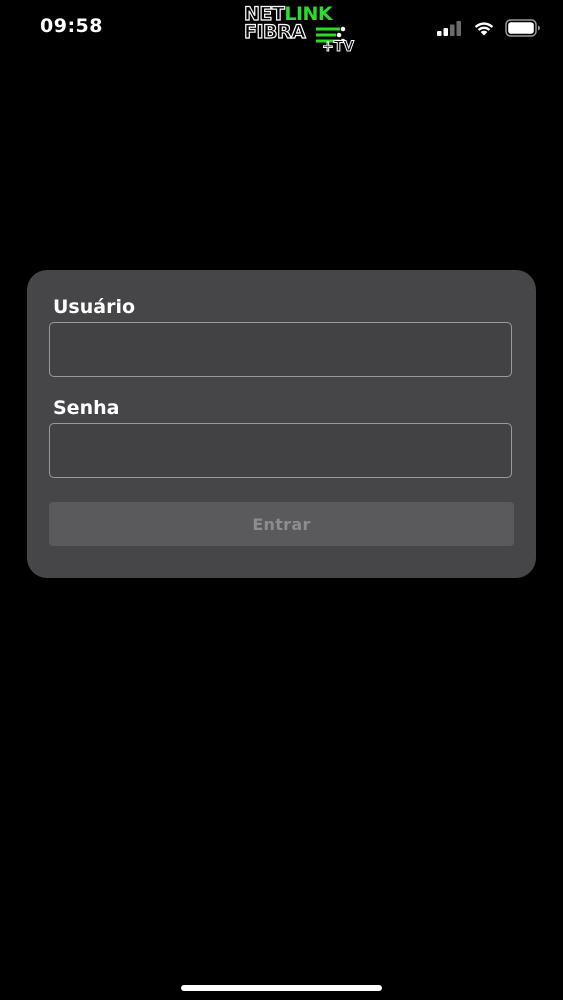 This screenshot has height=1000, width=563. I want to click on netlink-fibra-tv-logo: NETLINK FIBRA +TV, so click(301, 30).